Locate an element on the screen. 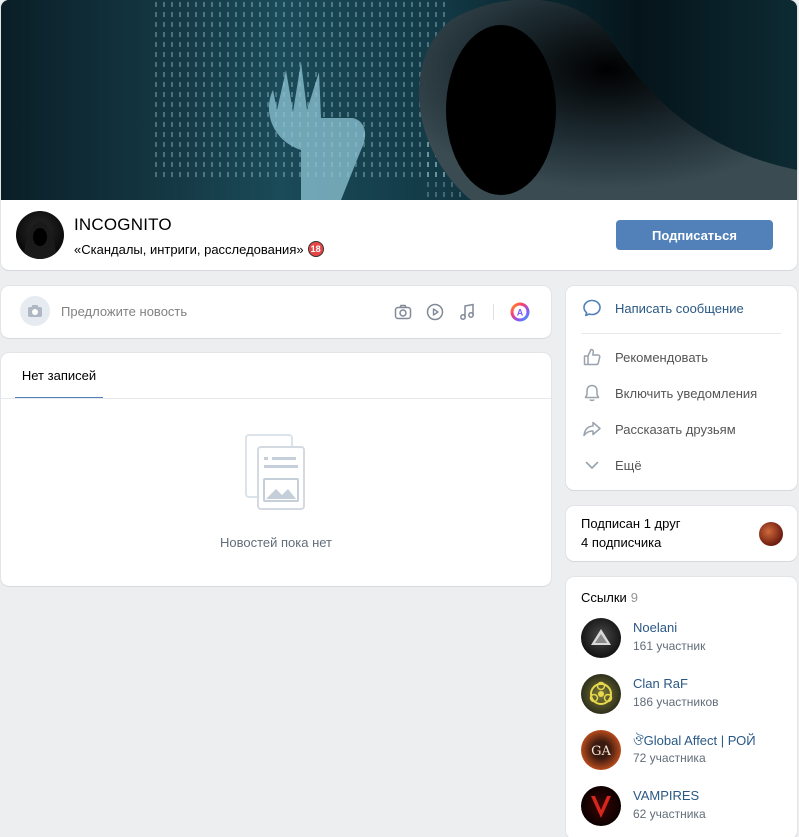  svg-text: A is located at coordinates (520, 313).